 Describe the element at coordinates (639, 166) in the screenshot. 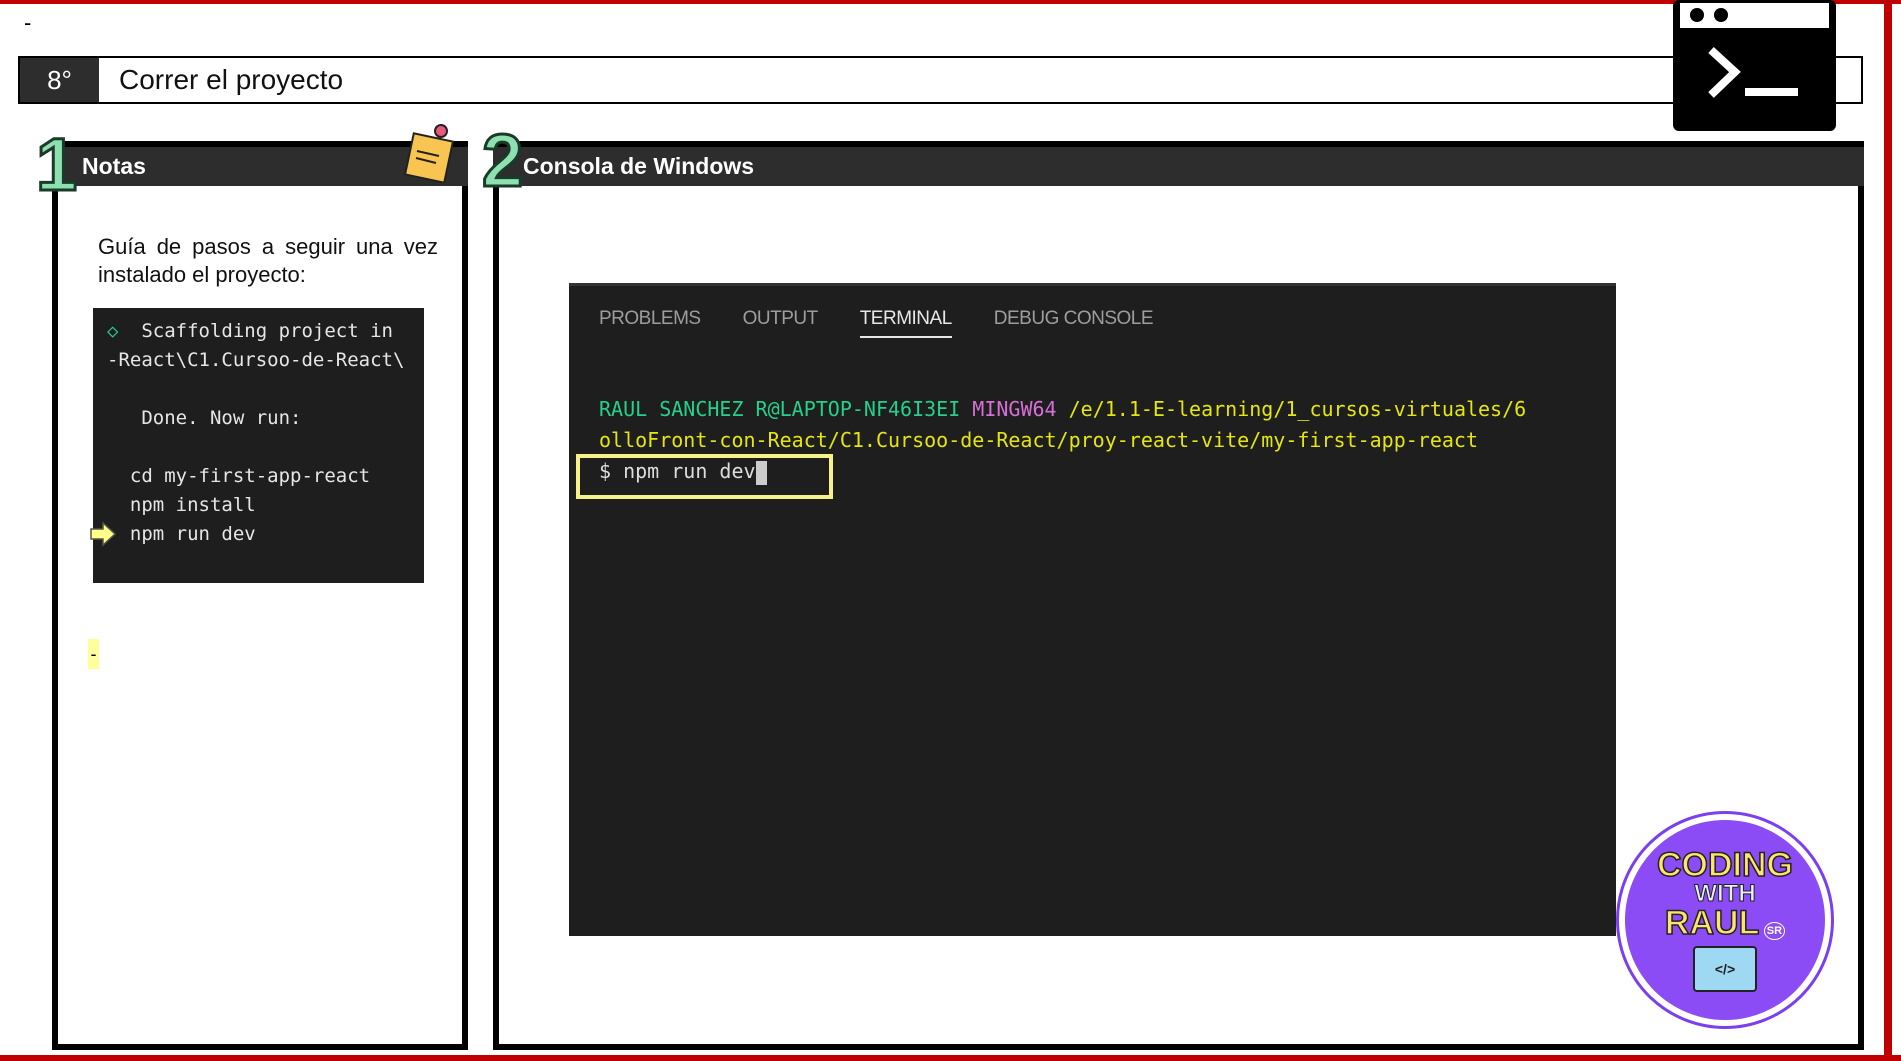

I see `console-title: Consola de Windows` at that location.